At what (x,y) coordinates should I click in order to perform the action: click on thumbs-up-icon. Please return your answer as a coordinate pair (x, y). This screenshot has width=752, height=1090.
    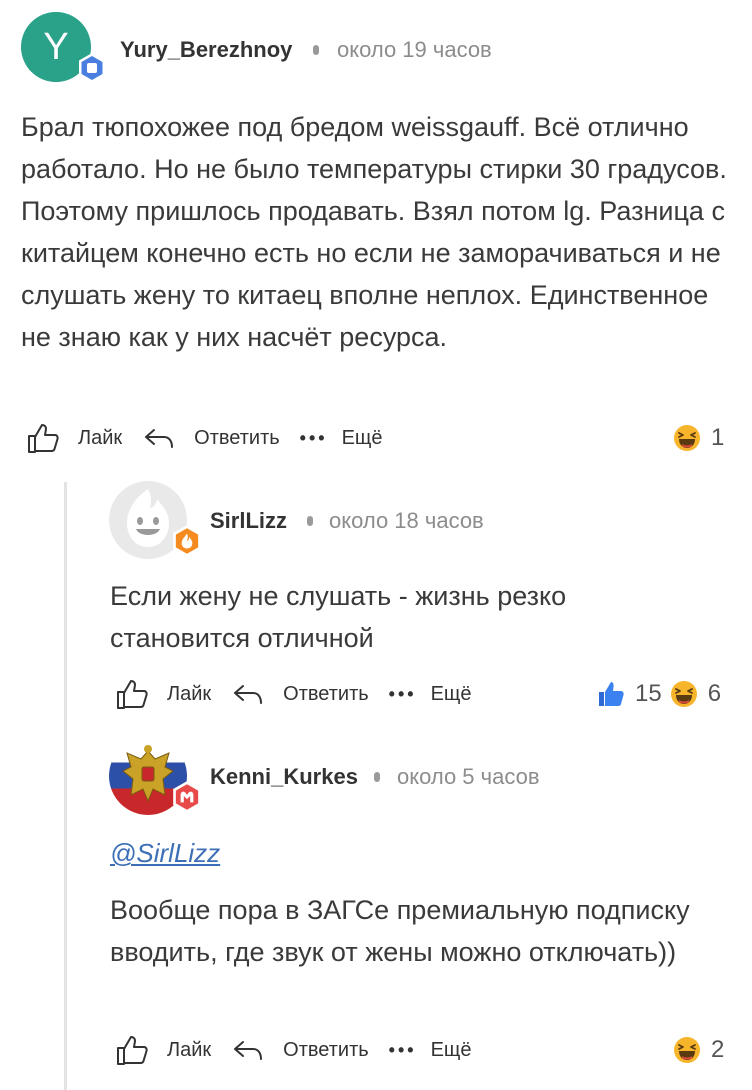
    Looking at the image, I should click on (611, 694).